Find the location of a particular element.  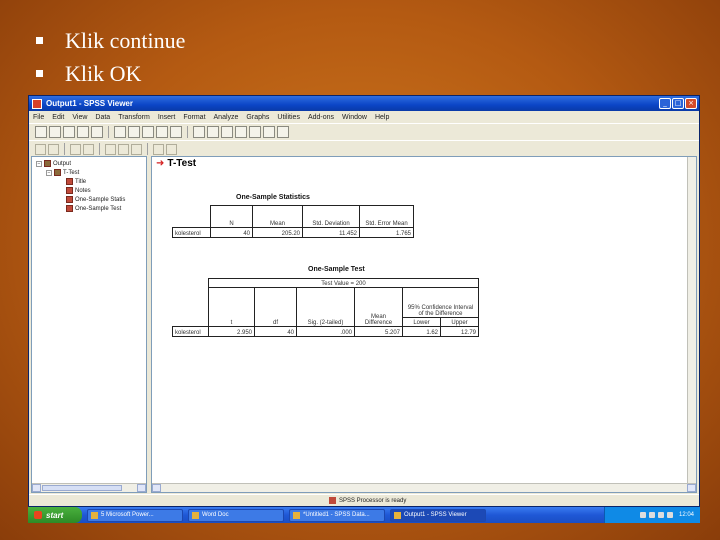

goto-case-icon is located at coordinates (162, 132).